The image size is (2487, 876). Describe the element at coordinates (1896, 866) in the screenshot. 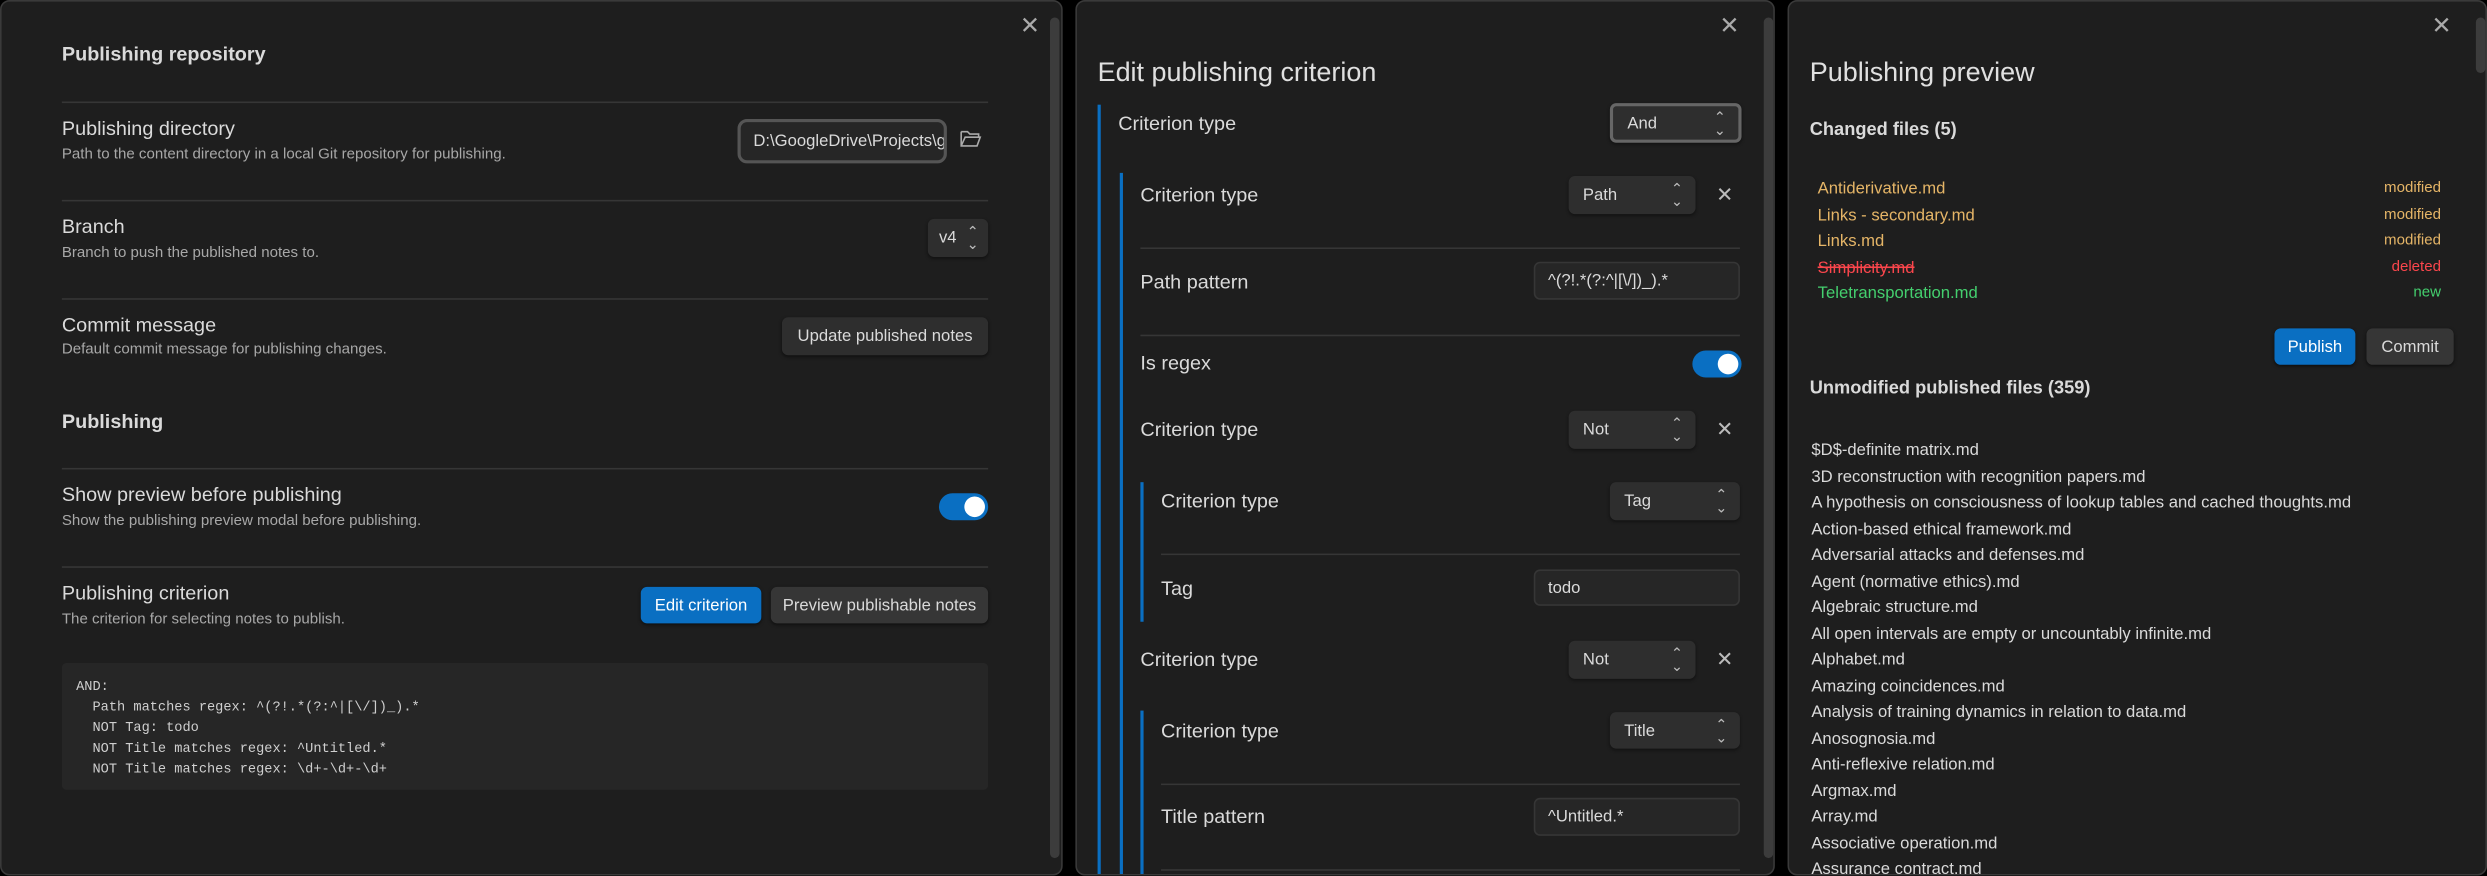

I see `unmodified-file: Assurance contract.md` at that location.